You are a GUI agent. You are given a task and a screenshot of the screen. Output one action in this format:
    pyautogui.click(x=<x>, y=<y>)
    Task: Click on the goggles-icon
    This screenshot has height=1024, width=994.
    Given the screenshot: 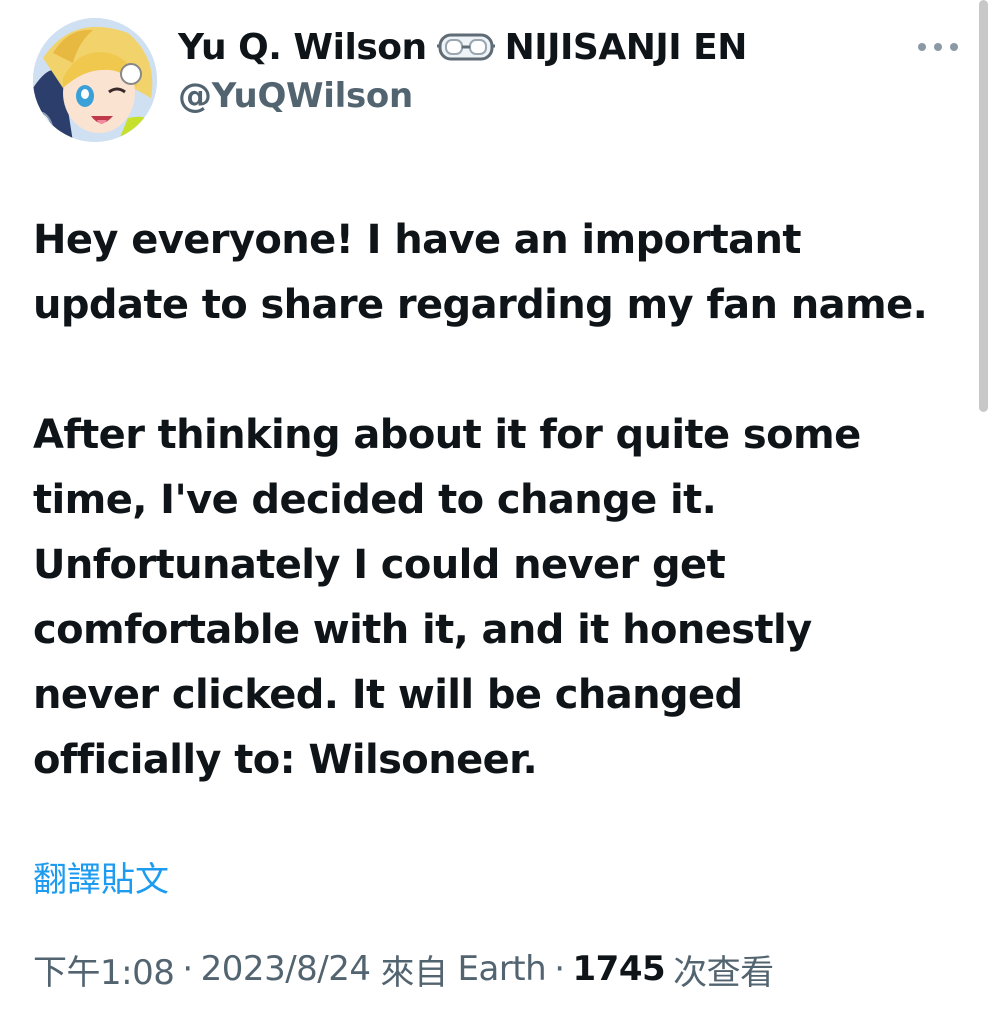 What is the action you would take?
    pyautogui.click(x=465, y=47)
    